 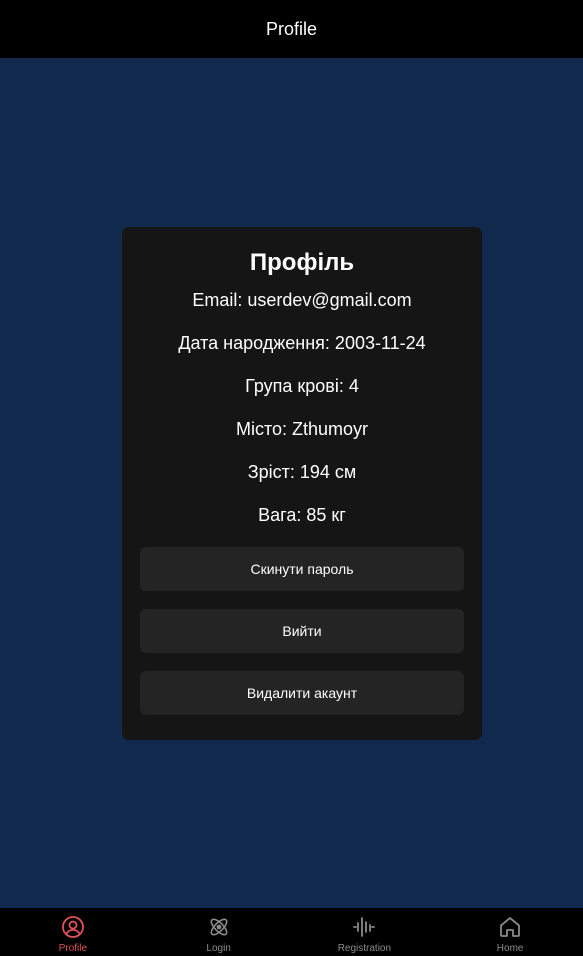 I want to click on profile-actions: Скинути пароль Вийти Видалити акаунт, so click(x=302, y=631).